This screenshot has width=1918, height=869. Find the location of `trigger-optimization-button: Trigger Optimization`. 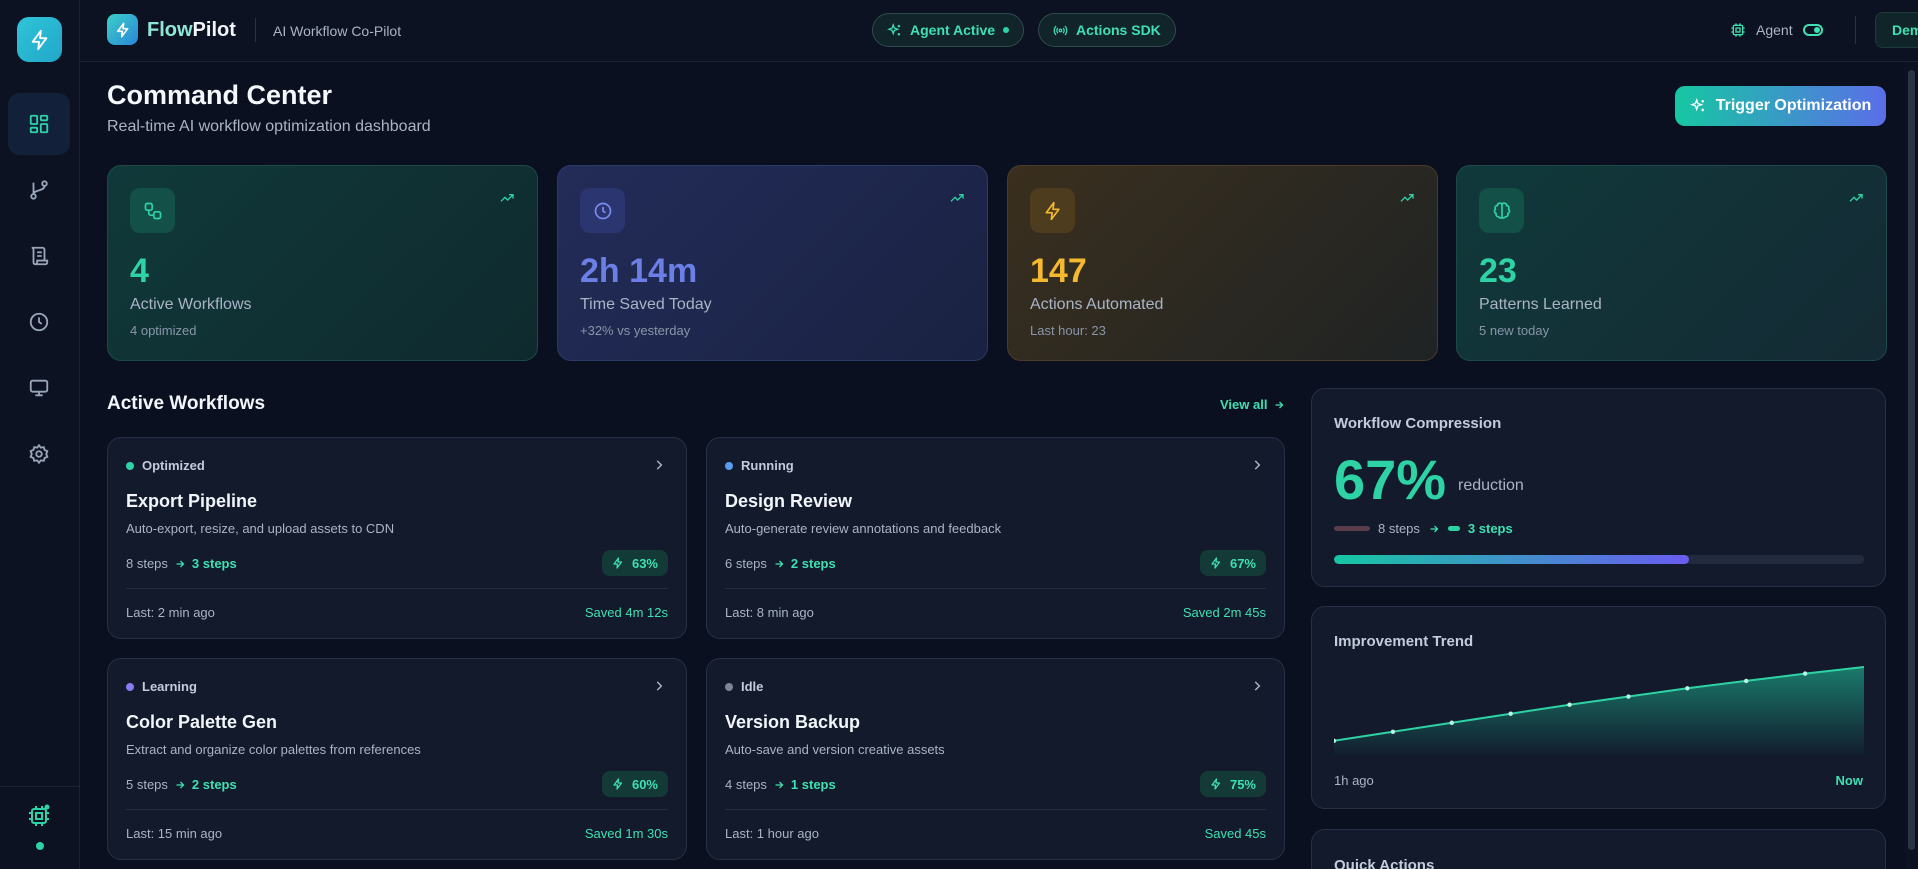

trigger-optimization-button: Trigger Optimization is located at coordinates (1780, 106).